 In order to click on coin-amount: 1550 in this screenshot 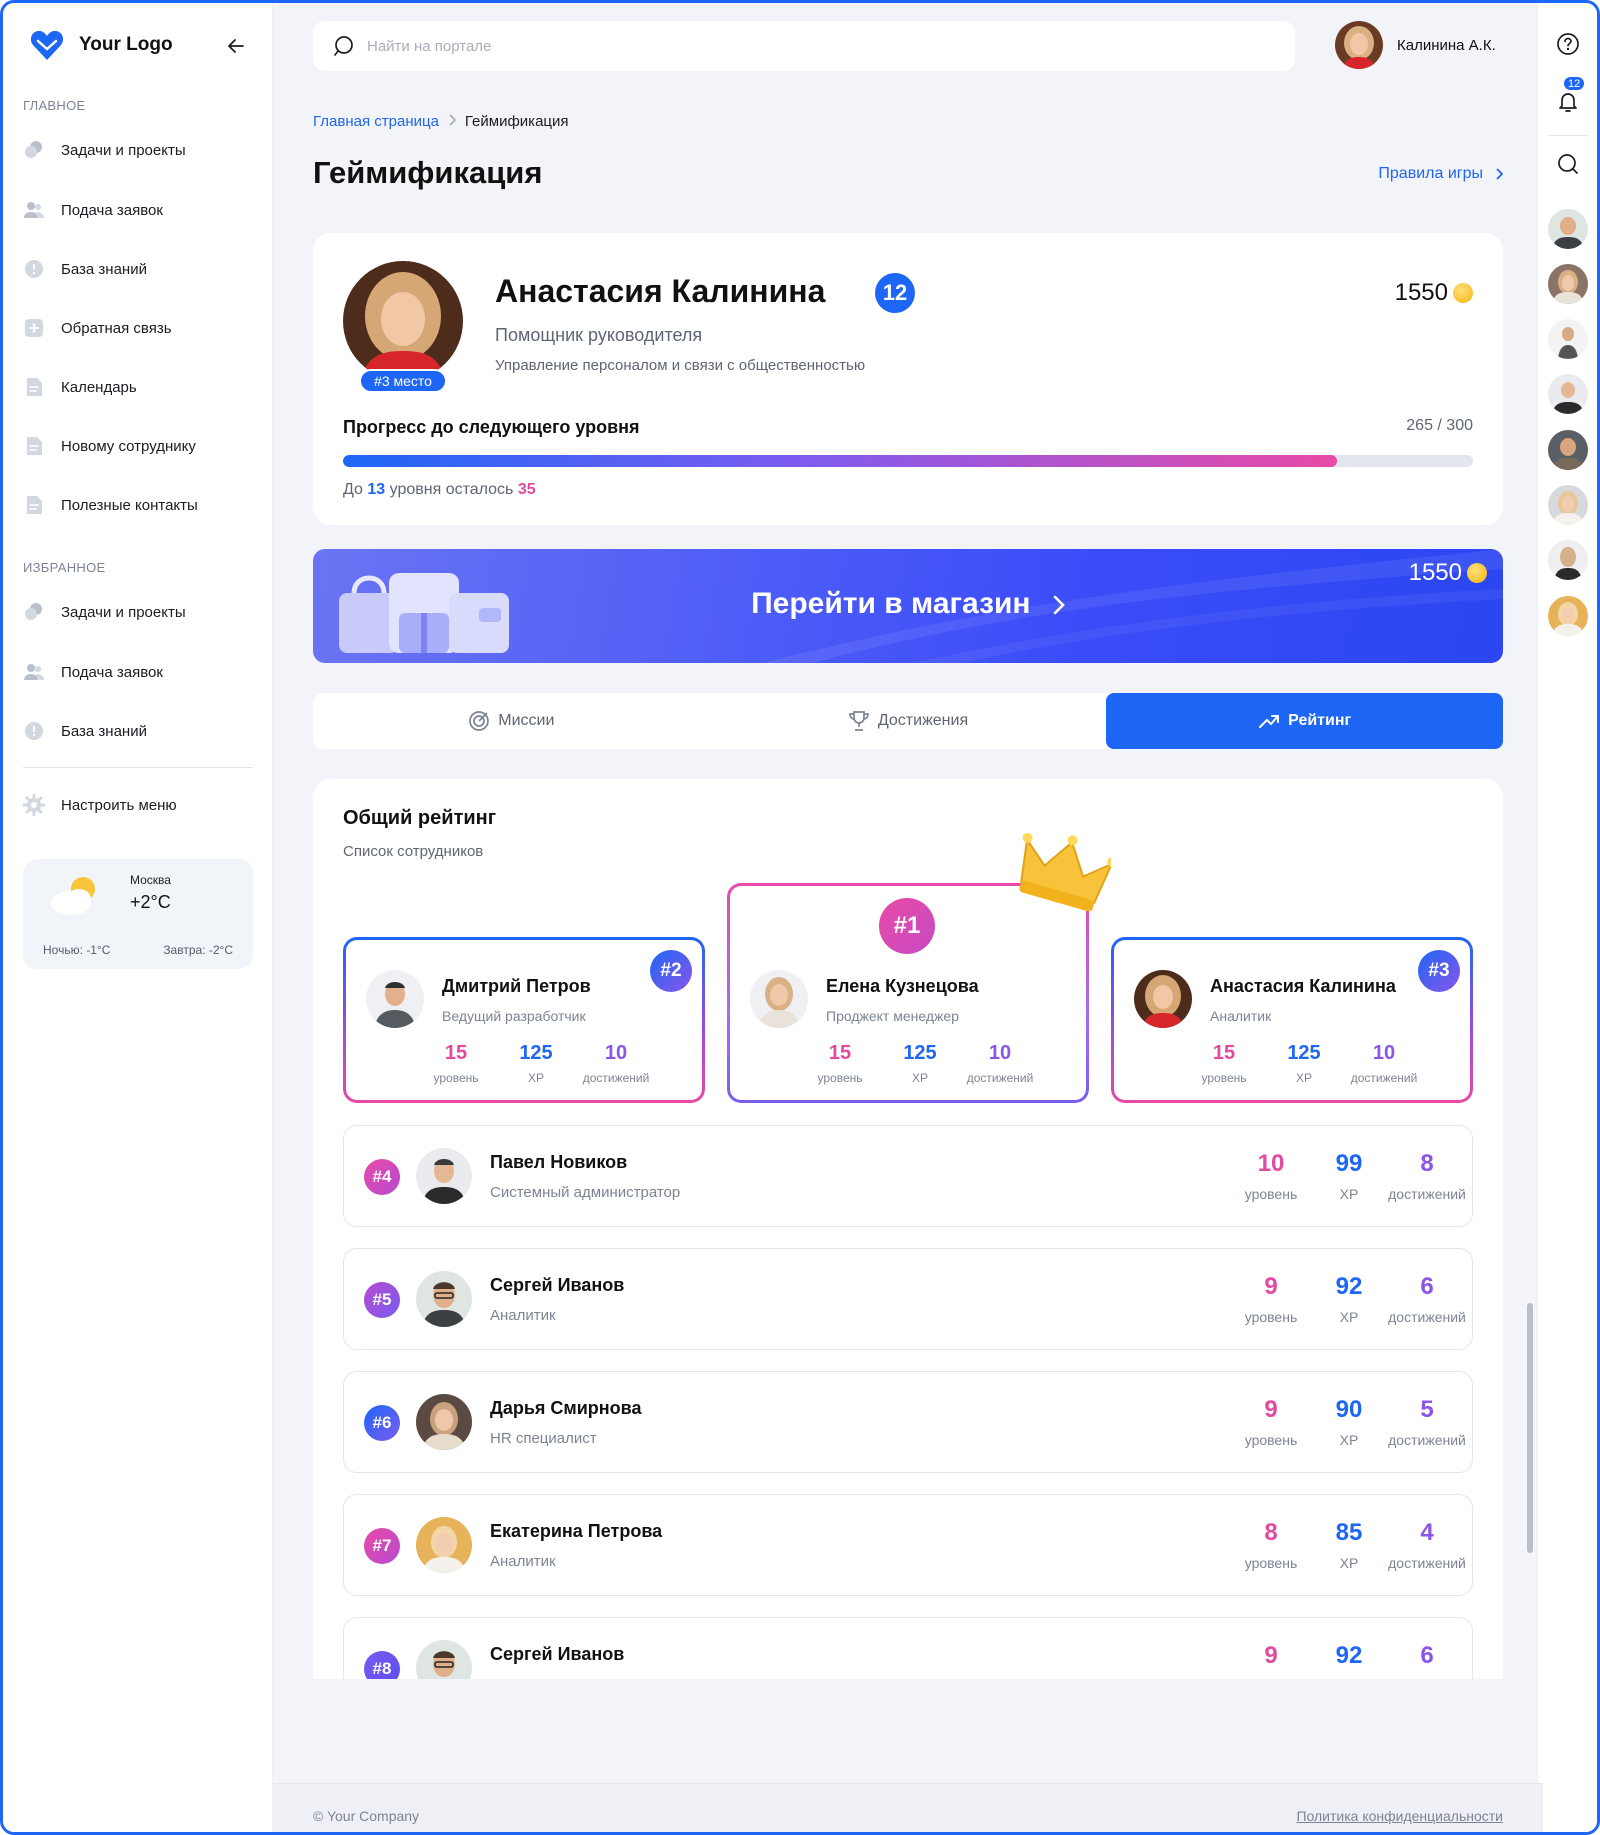, I will do `click(1421, 292)`.